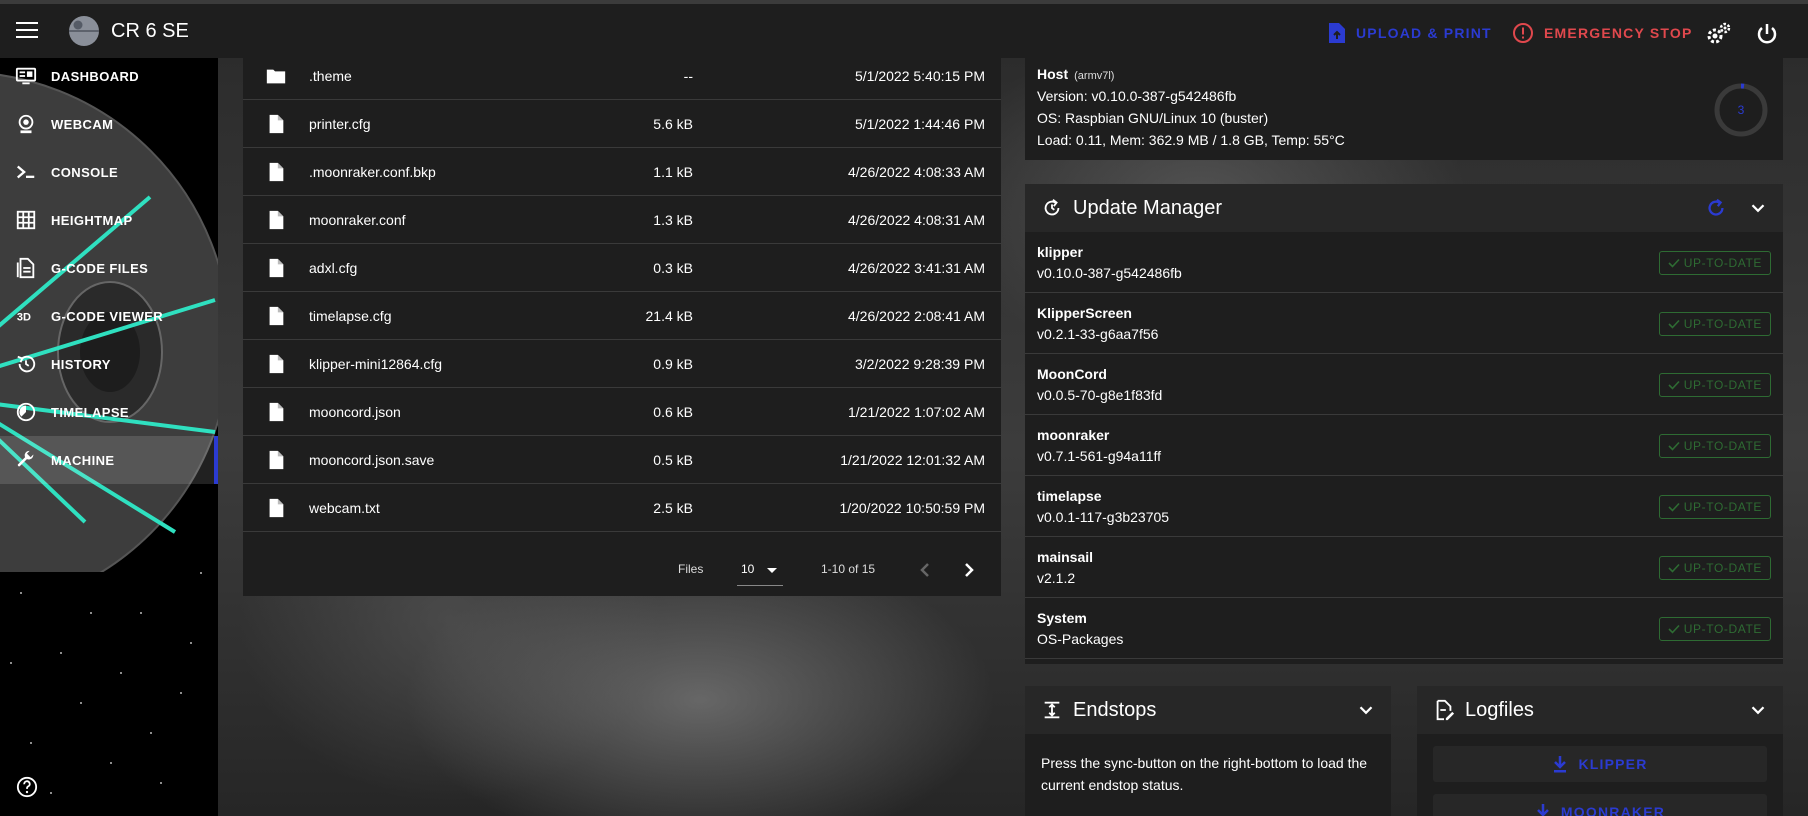 This screenshot has height=816, width=1808. Describe the element at coordinates (109, 220) in the screenshot. I see `sidebar-item-heightmap: HEIGHTMAP` at that location.